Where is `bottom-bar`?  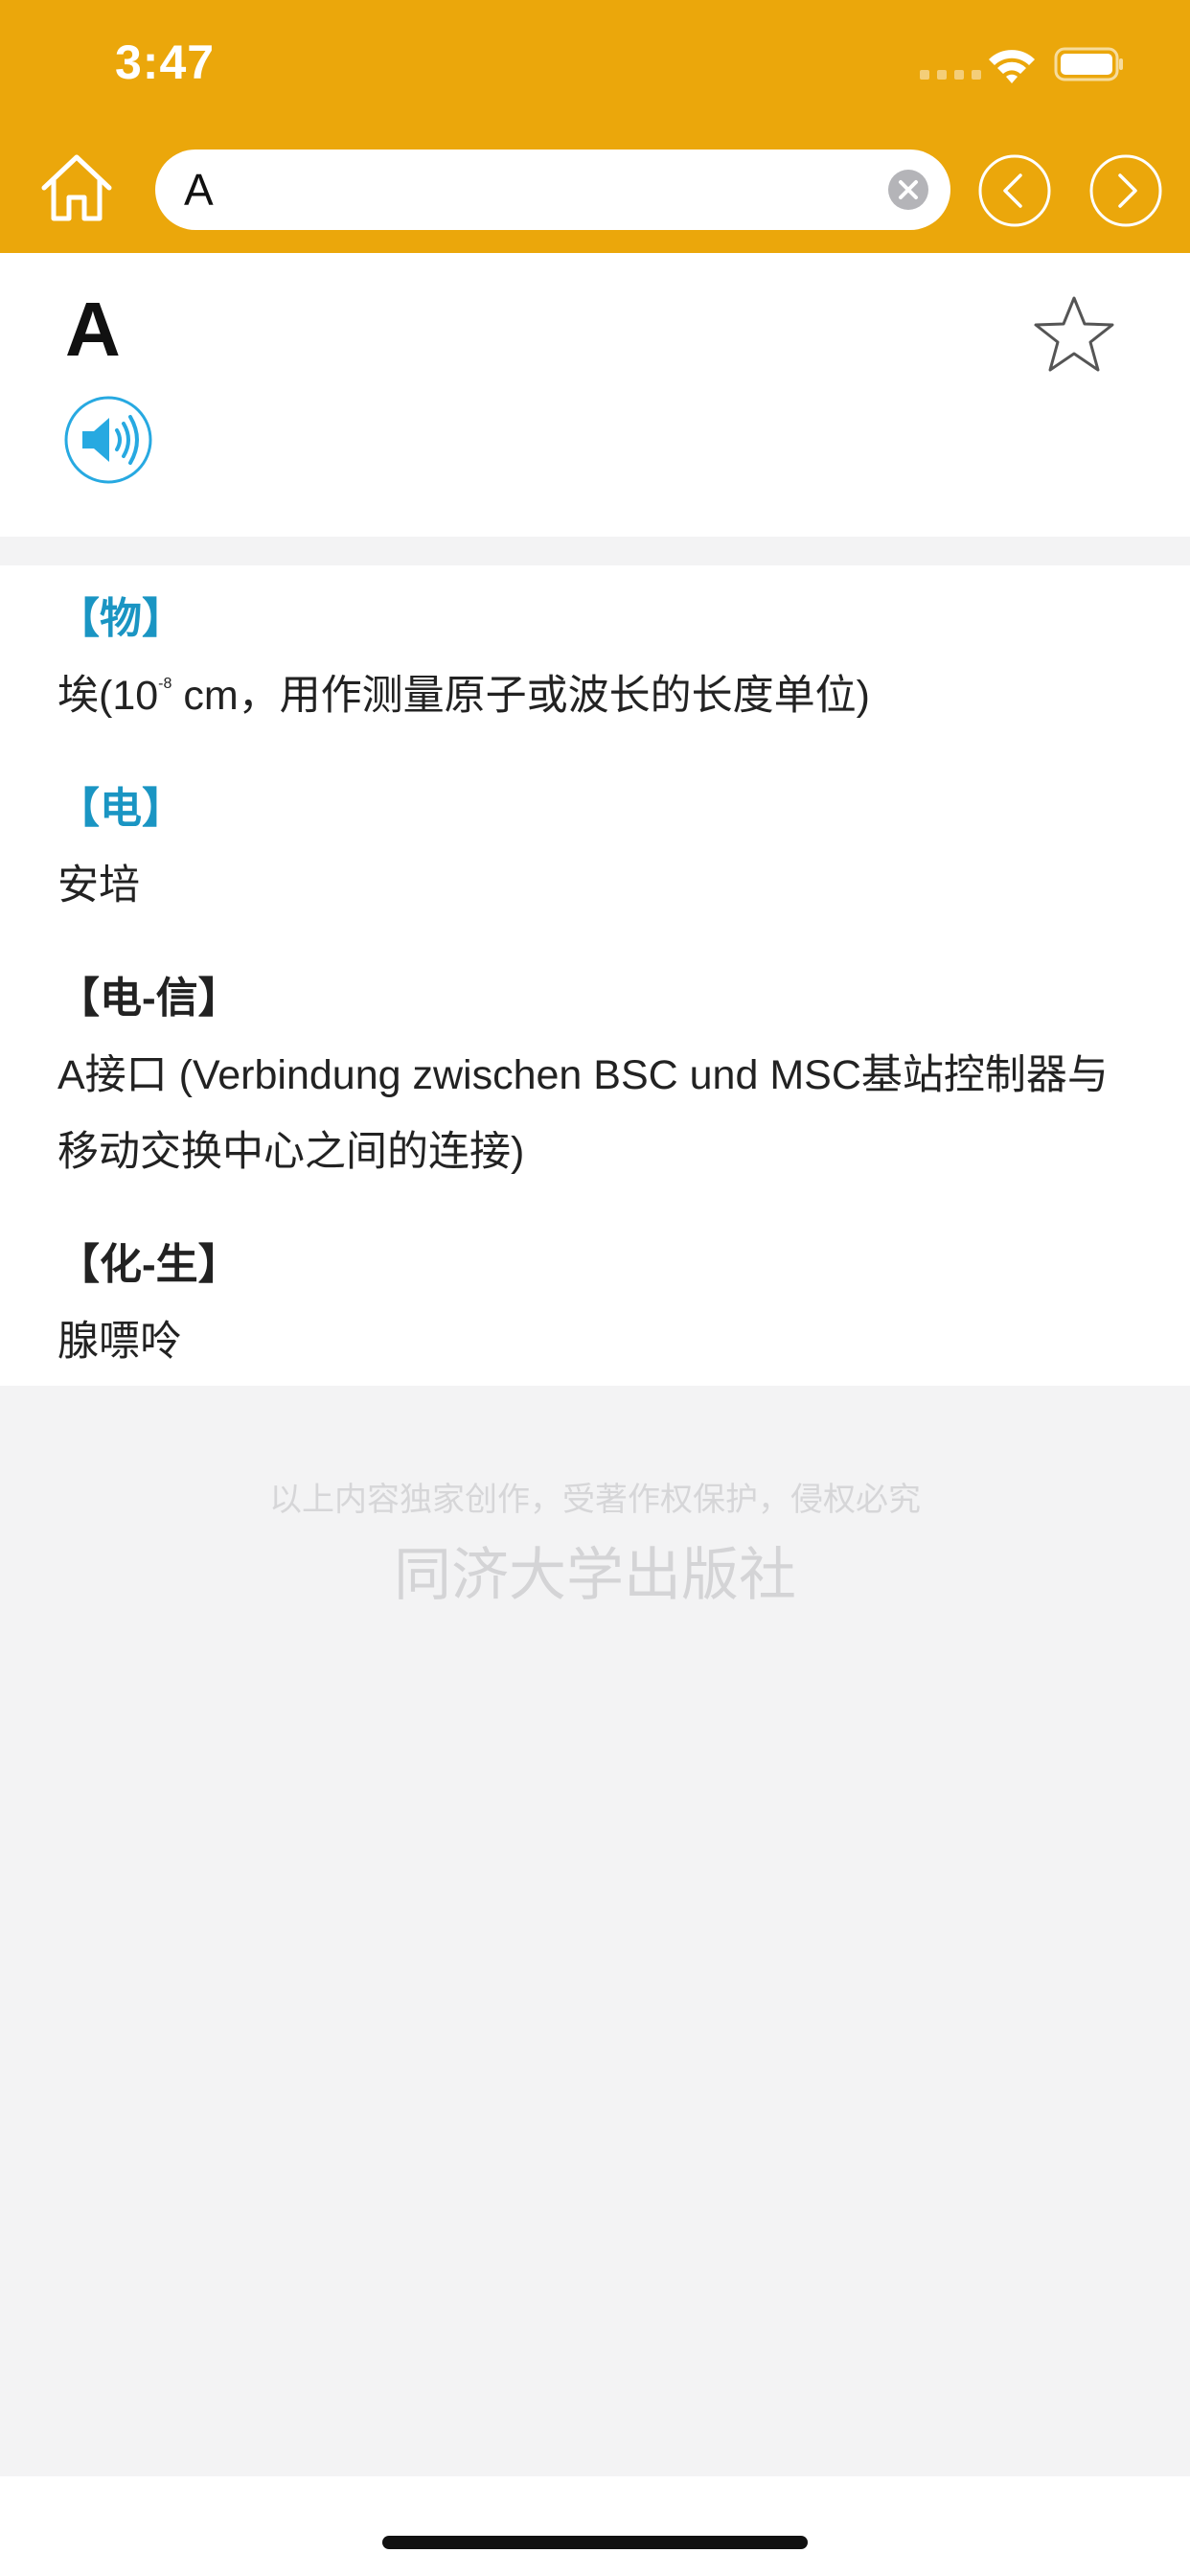 bottom-bar is located at coordinates (595, 2526).